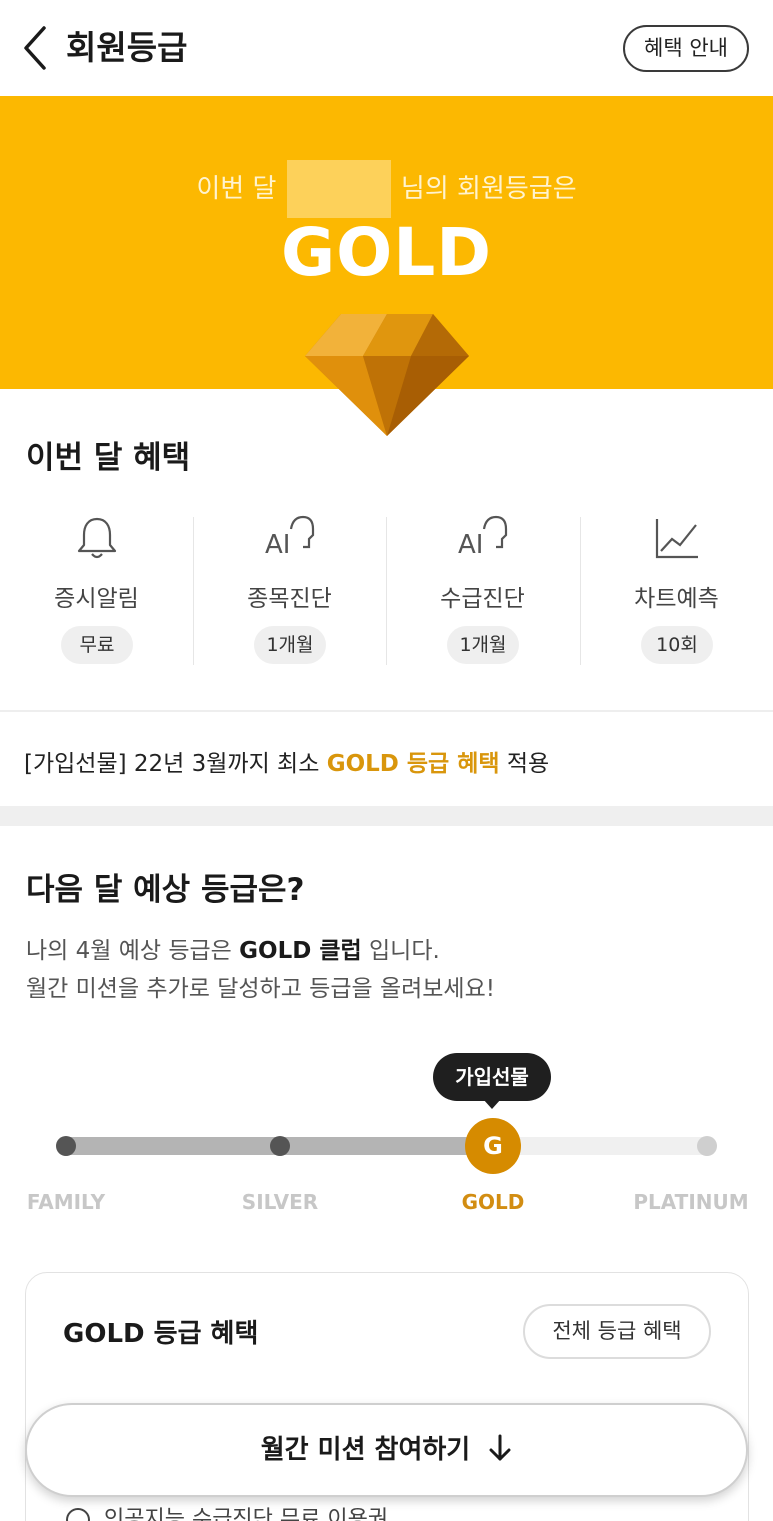  I want to click on benefit-chip: 10회, so click(677, 645).